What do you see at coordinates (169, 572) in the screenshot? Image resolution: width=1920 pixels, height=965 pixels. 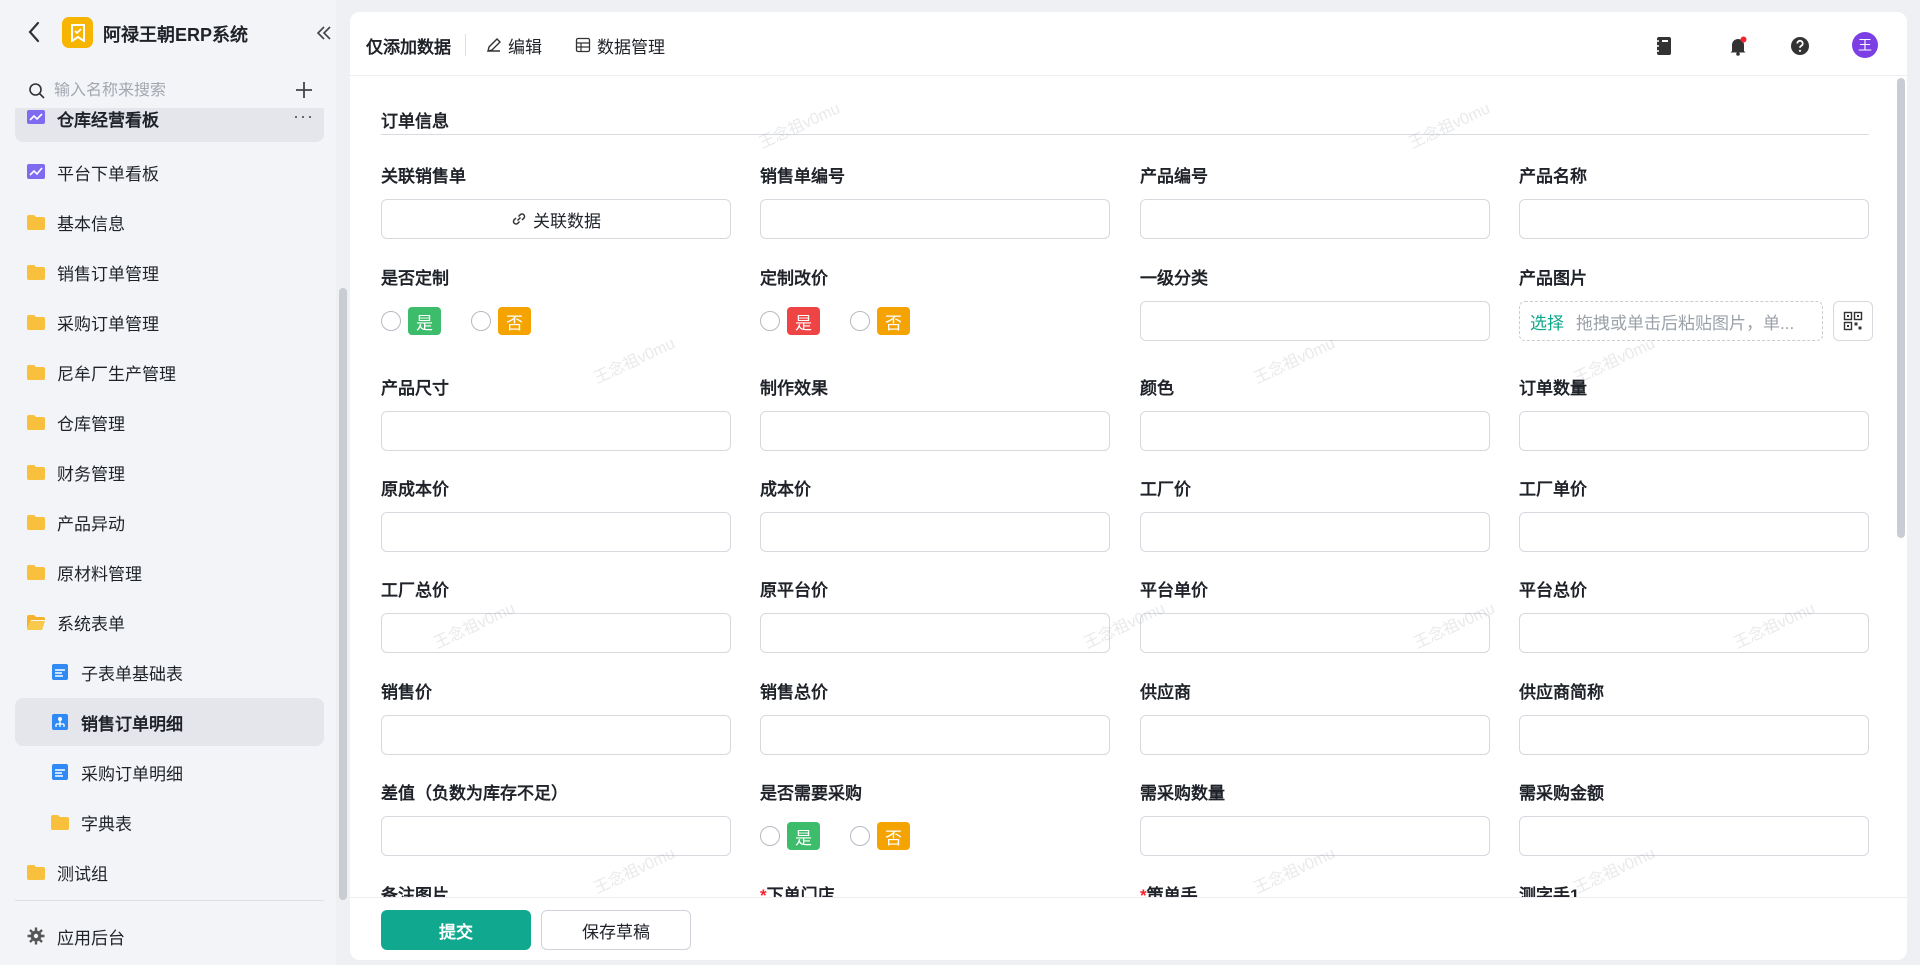 I see `sidebar-item-raw-materials: 原材料管理` at bounding box center [169, 572].